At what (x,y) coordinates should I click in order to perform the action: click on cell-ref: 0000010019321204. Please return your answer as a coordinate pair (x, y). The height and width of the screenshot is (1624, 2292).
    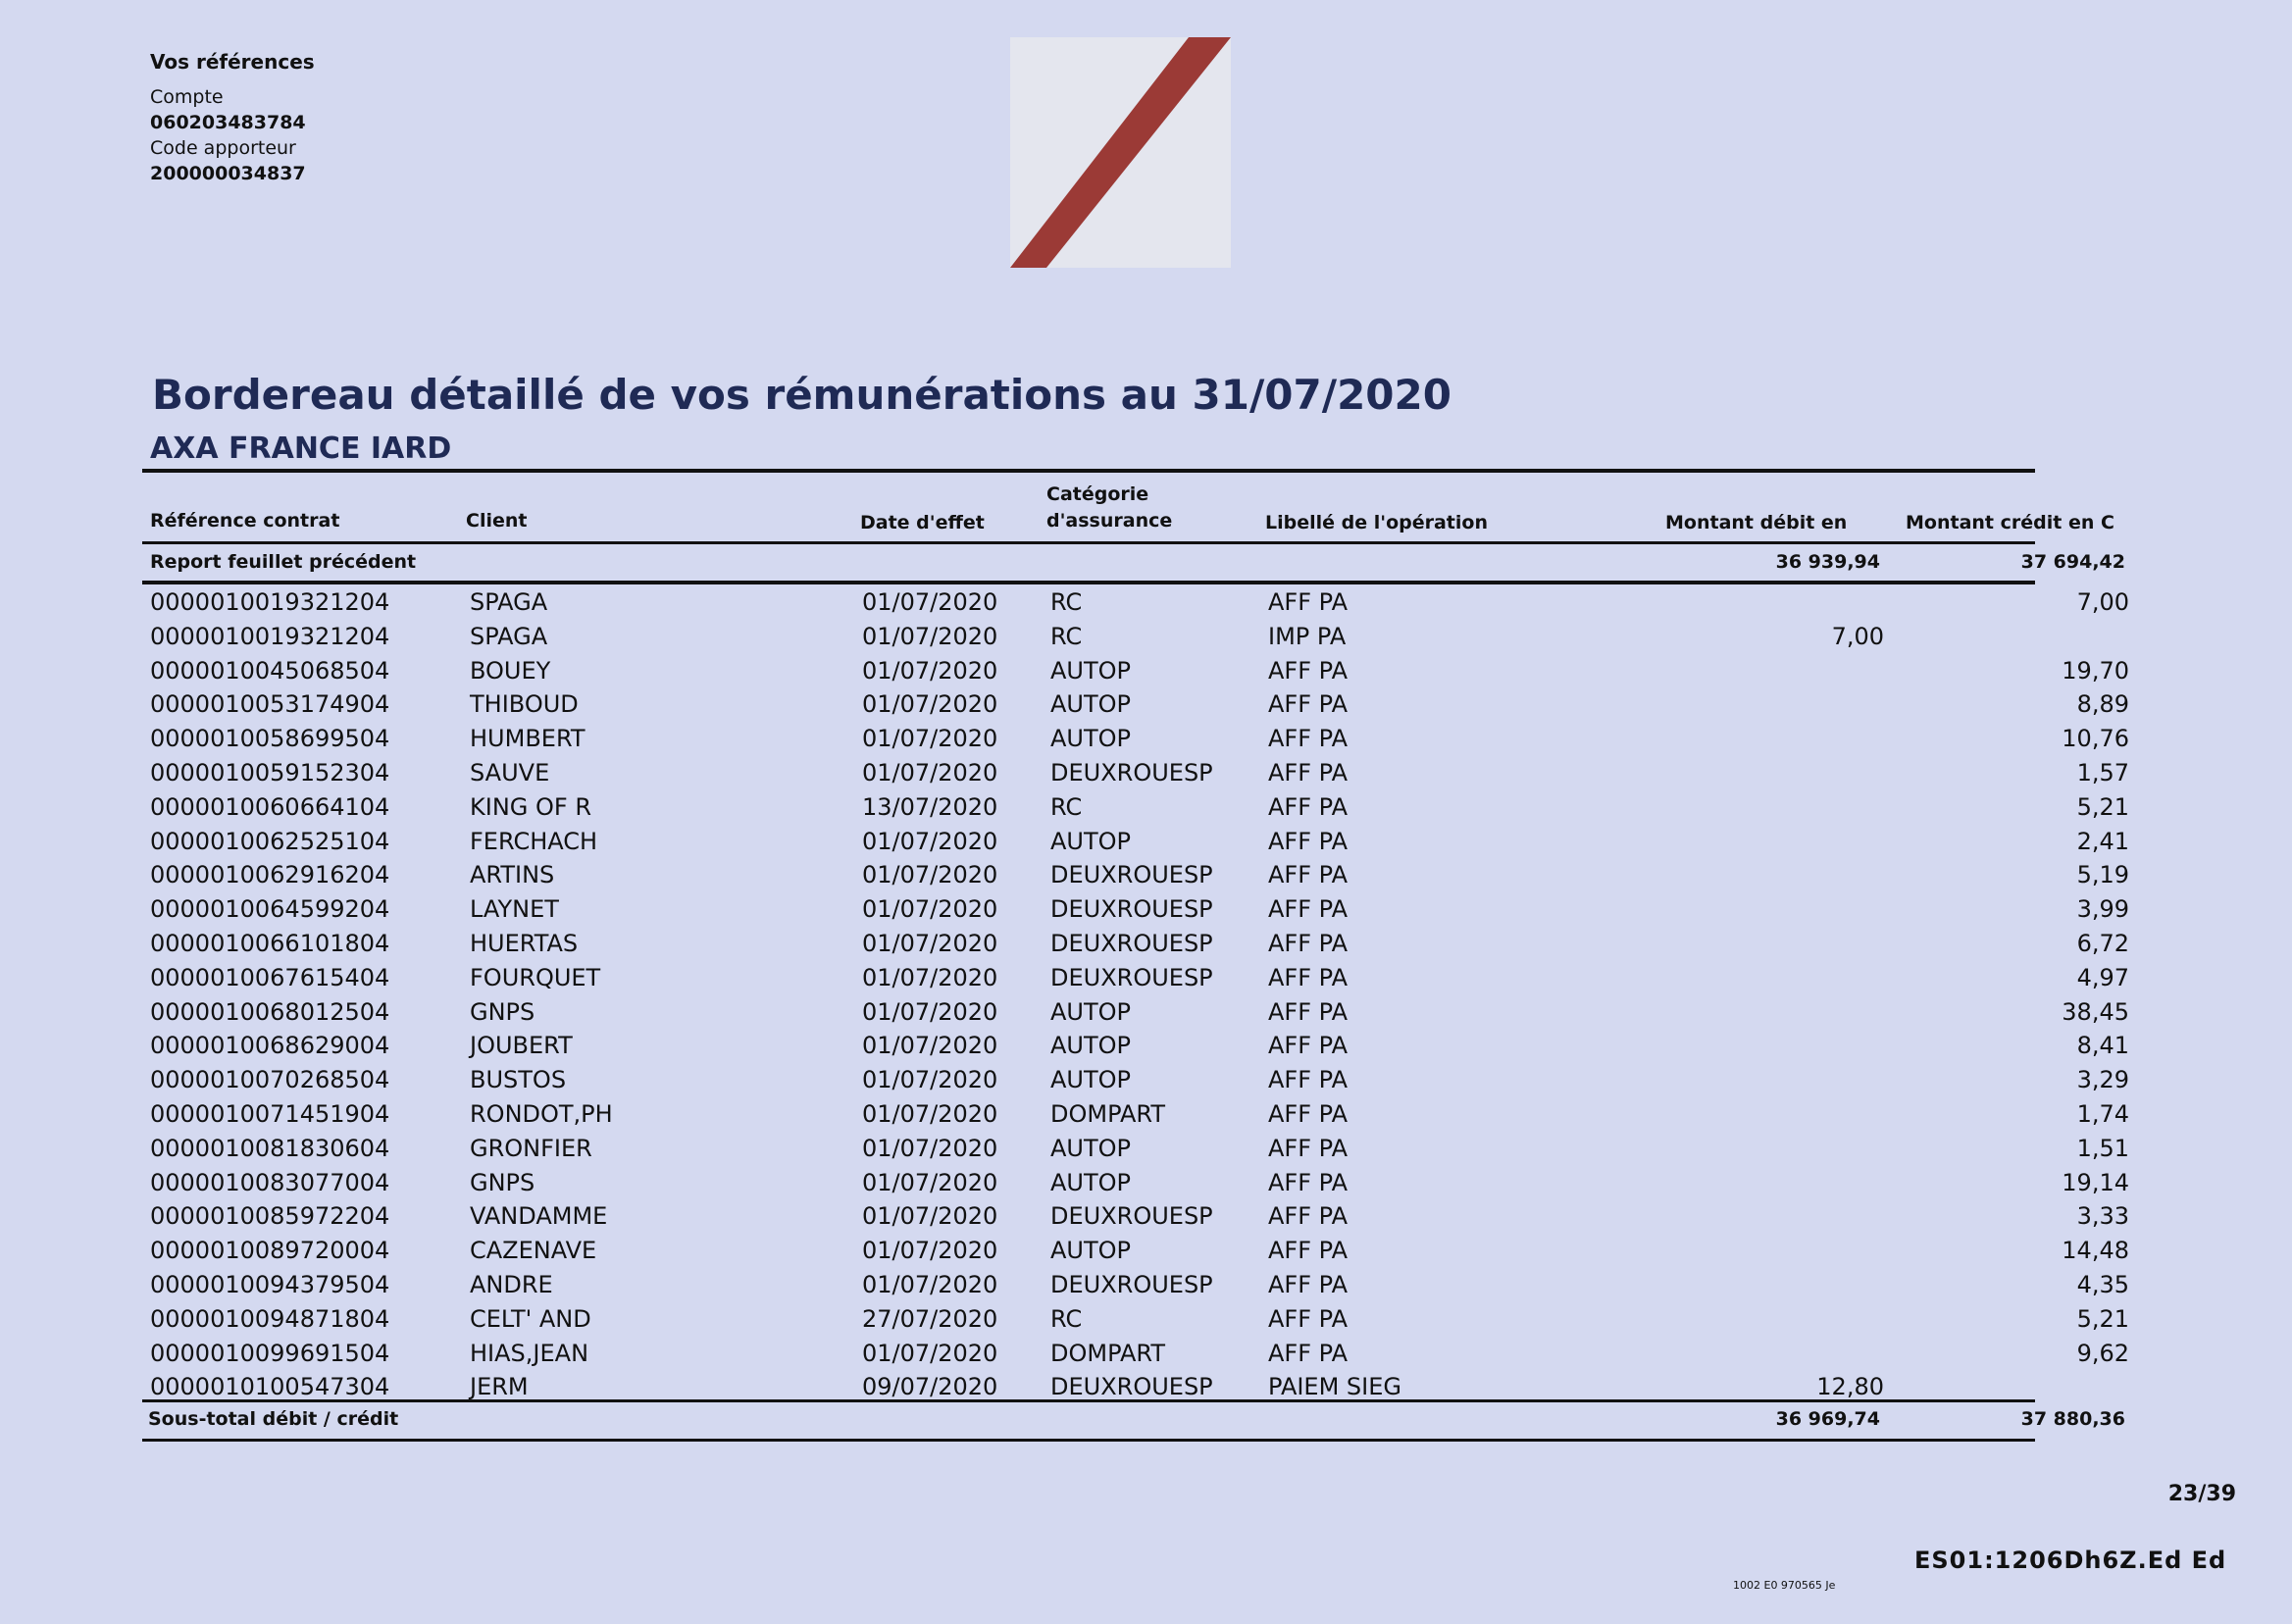
    Looking at the image, I should click on (270, 636).